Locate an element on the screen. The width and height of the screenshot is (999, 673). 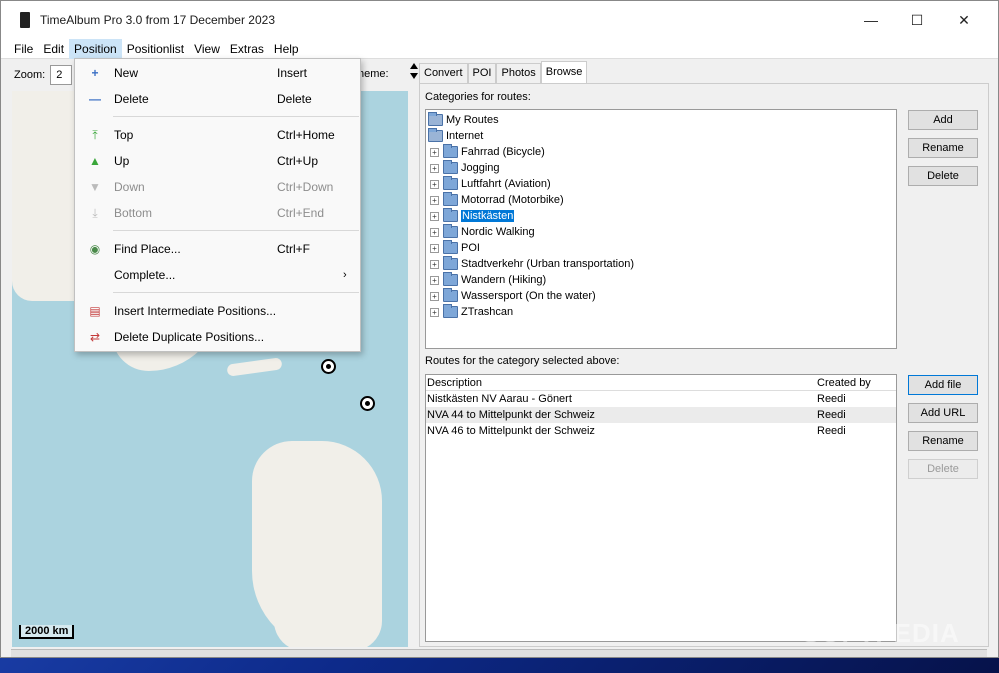
tree-item-label: Wandern (Hiking) is located at coordinates (504, 280).